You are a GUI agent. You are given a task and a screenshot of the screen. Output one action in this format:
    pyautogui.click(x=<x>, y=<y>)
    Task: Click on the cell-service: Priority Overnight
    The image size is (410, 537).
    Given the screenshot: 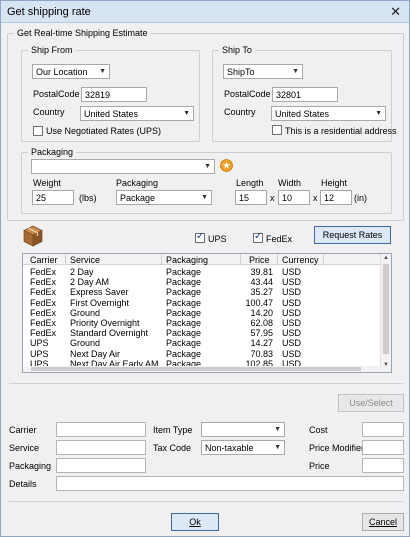 What is the action you would take?
    pyautogui.click(x=105, y=323)
    